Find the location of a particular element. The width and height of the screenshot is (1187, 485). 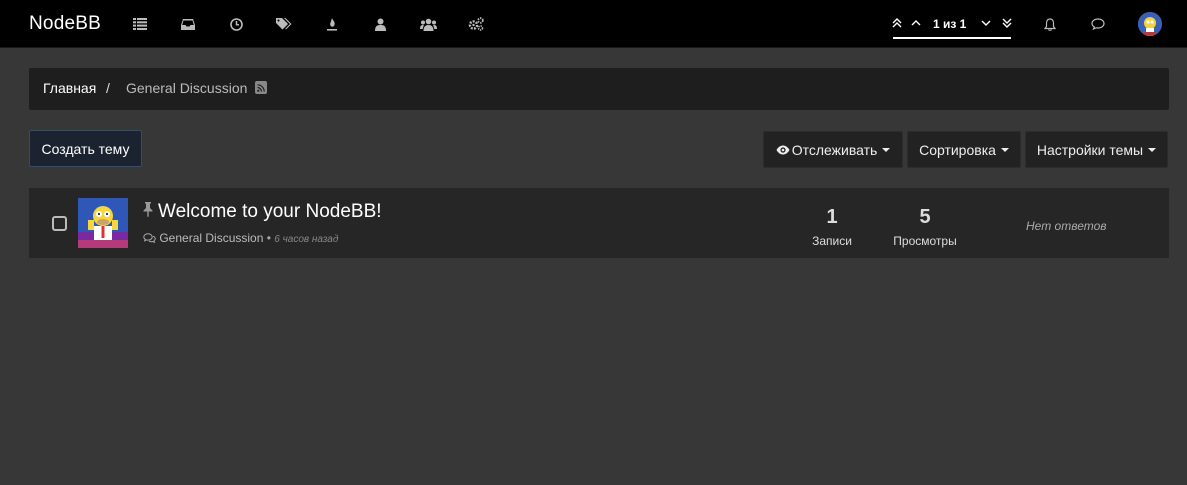

sort-label: Сортировка is located at coordinates (957, 149).